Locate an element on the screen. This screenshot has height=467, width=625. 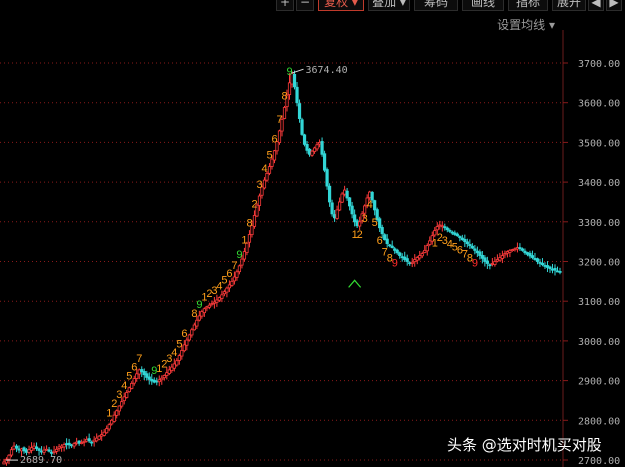
toolbar-button-3: 叠加 ▾ is located at coordinates (389, 5).